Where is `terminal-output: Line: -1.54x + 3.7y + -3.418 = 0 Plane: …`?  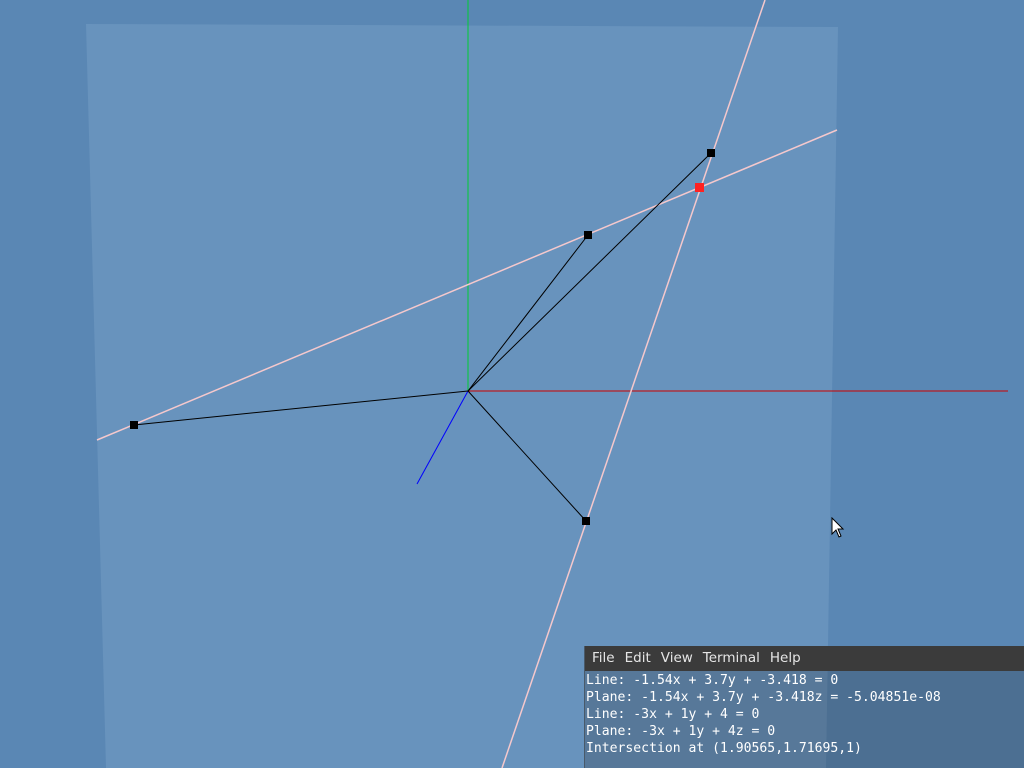
terminal-output: Line: -1.54x + 3.7y + -3.418 = 0 Plane: … is located at coordinates (804, 714).